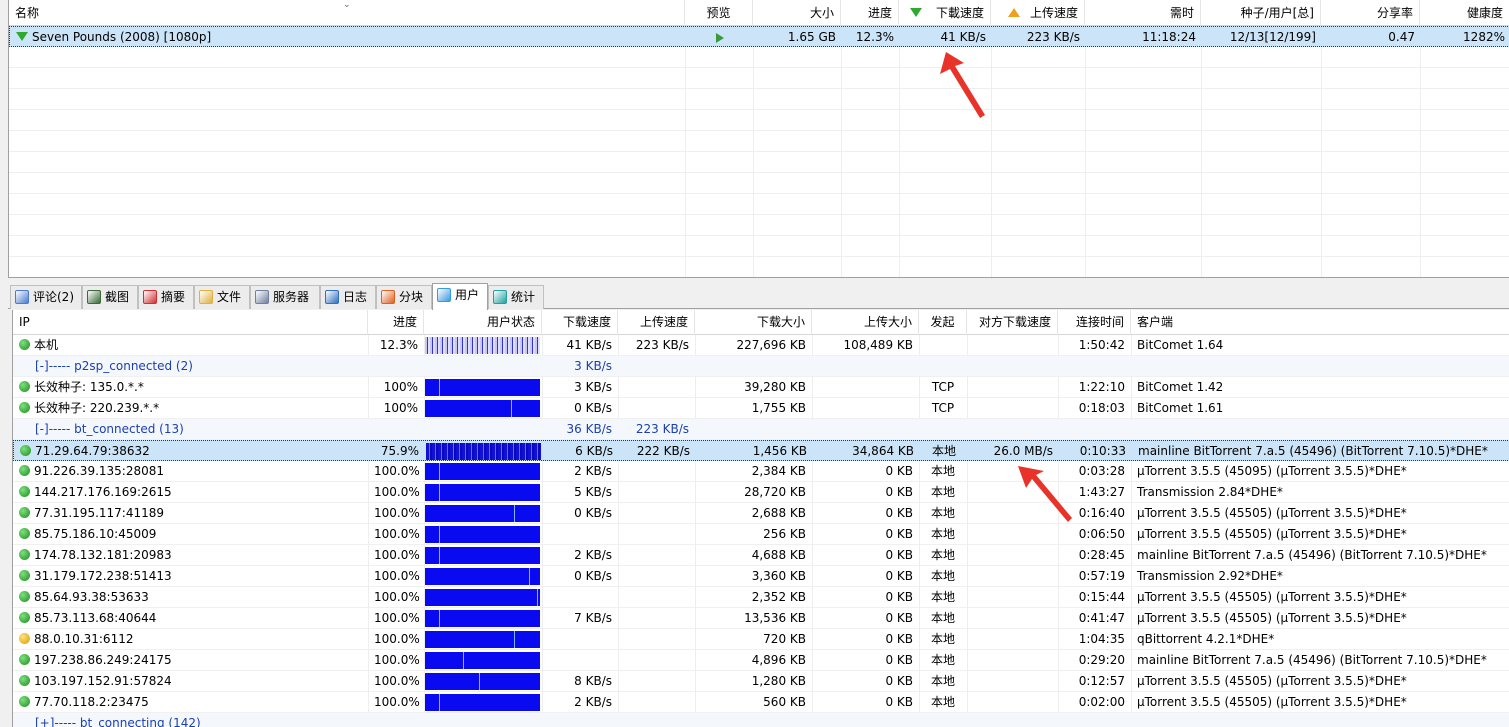 The image size is (1509, 727). What do you see at coordinates (753, 322) in the screenshot?
I see `col-downloaded-header: 下载大小` at bounding box center [753, 322].